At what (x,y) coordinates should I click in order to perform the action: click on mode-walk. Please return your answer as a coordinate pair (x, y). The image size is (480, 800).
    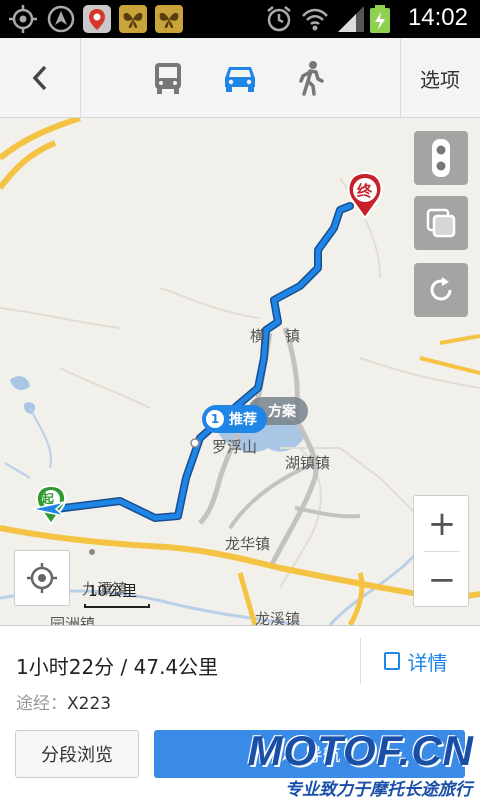
    Looking at the image, I should click on (311, 78).